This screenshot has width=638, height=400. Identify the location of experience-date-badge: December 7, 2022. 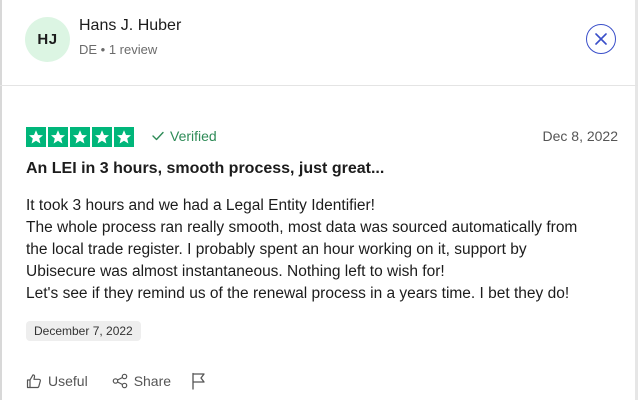
(83, 331).